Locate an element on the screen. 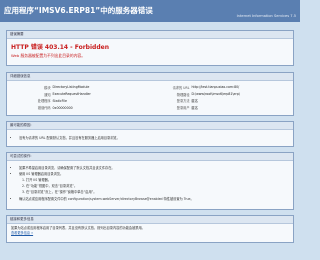 The height and width of the screenshot is (260, 320). things-to-try-heading: 可尝试的操作: is located at coordinates (150, 157).